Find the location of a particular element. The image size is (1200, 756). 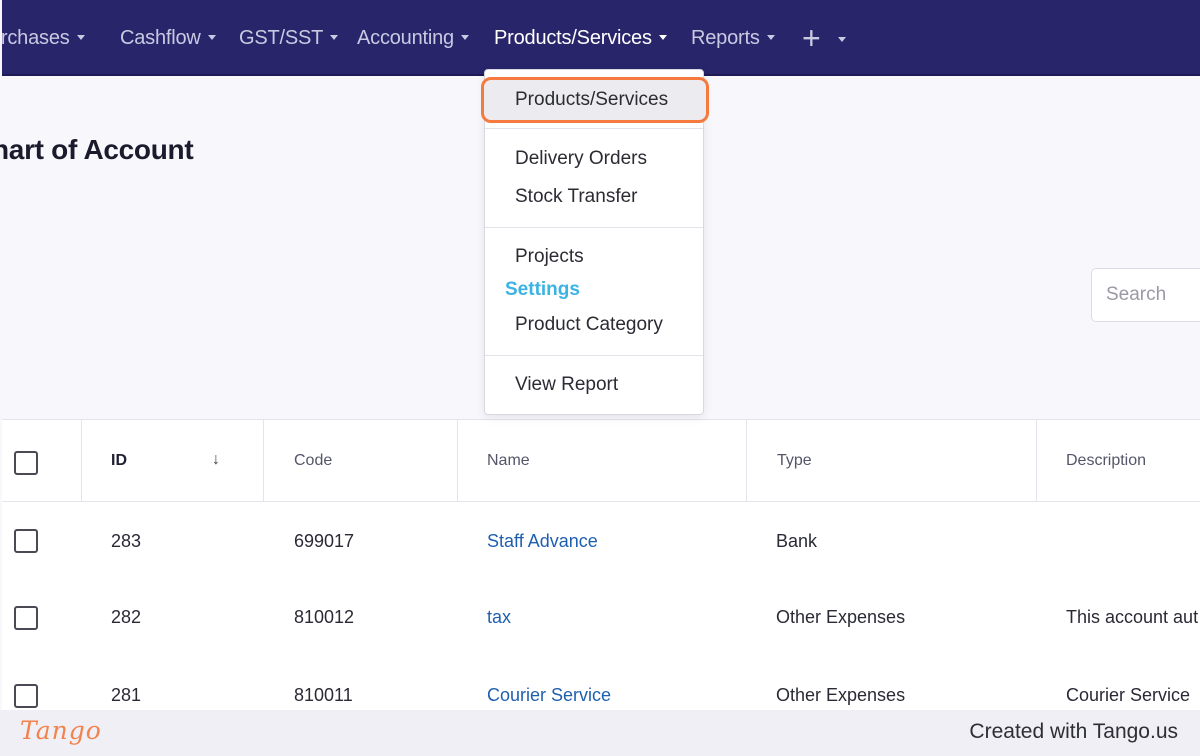

nav-products-services: Products/Services is located at coordinates (580, 38).